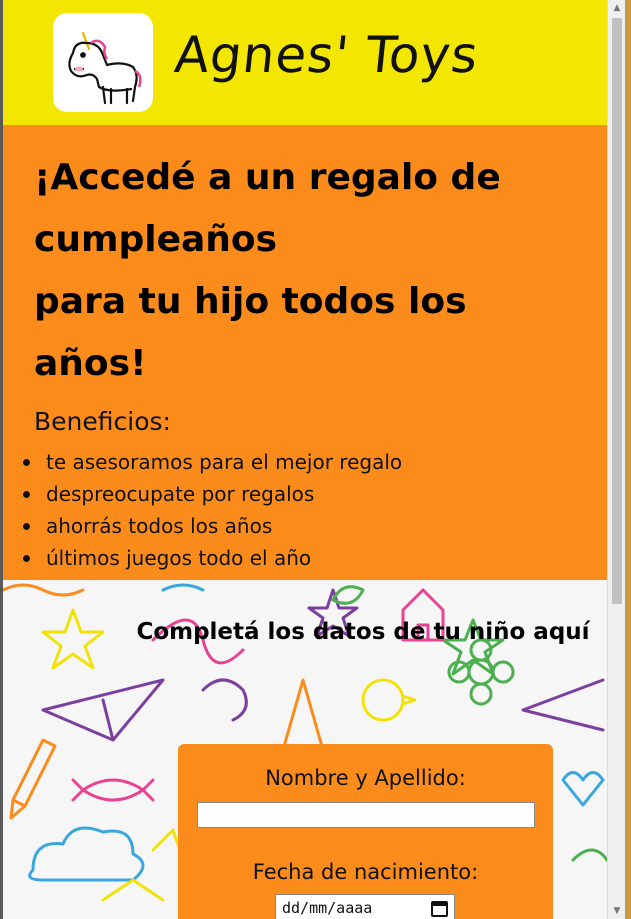  I want to click on site-header: Agnes' Toys, so click(305, 62).